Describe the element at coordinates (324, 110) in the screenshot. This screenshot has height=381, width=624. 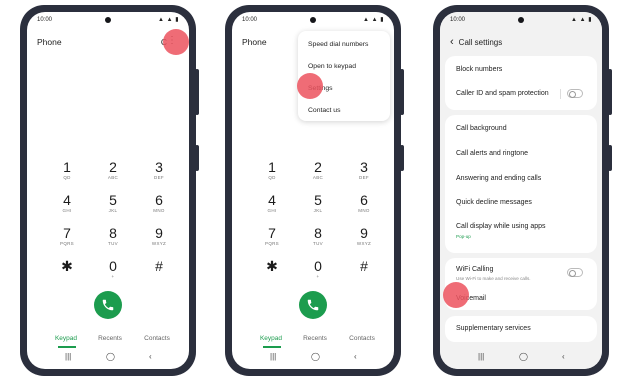
I see `menu-item-contact-us: Contact us` at that location.